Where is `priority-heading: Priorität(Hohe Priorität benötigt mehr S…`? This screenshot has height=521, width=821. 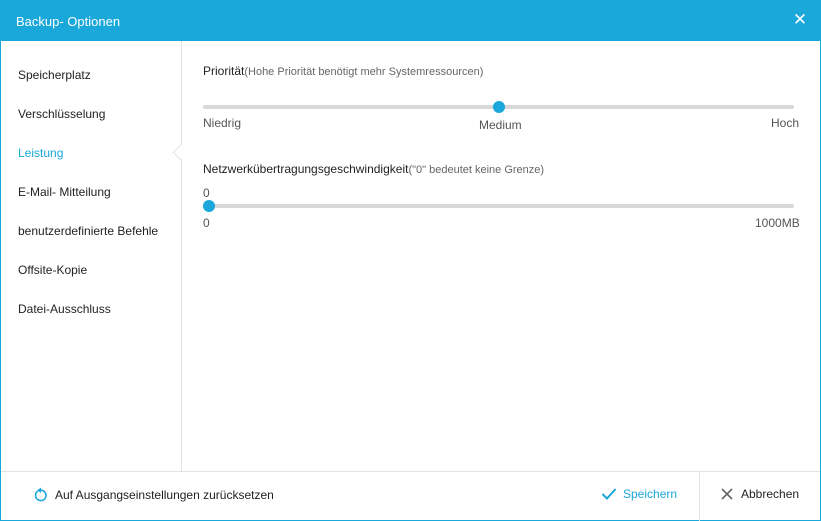 priority-heading: Priorität(Hohe Priorität benötigt mehr S… is located at coordinates (343, 71).